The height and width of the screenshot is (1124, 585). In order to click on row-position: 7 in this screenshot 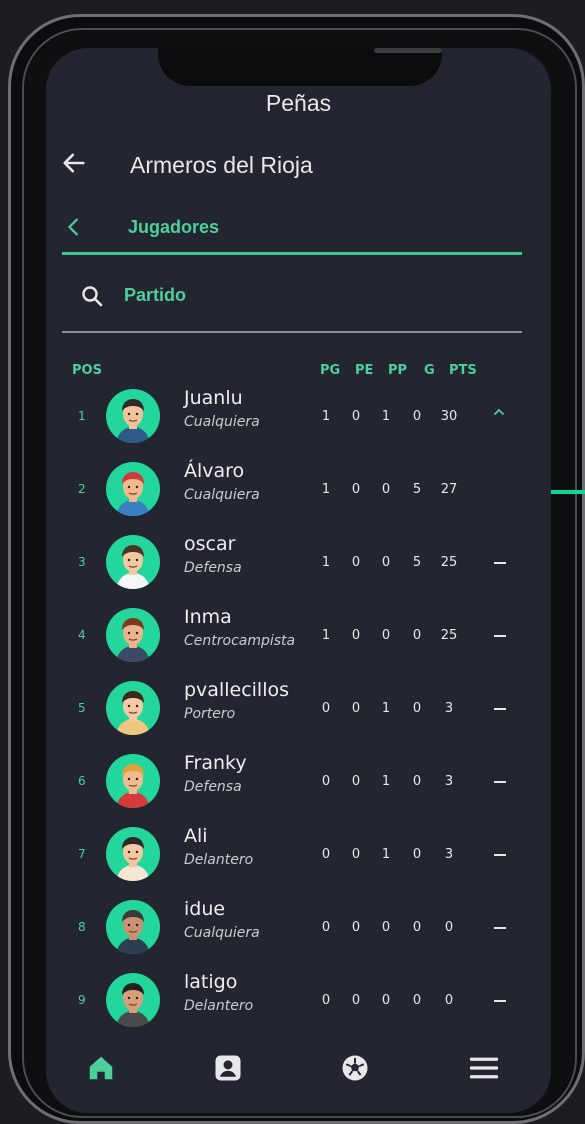, I will do `click(82, 854)`.